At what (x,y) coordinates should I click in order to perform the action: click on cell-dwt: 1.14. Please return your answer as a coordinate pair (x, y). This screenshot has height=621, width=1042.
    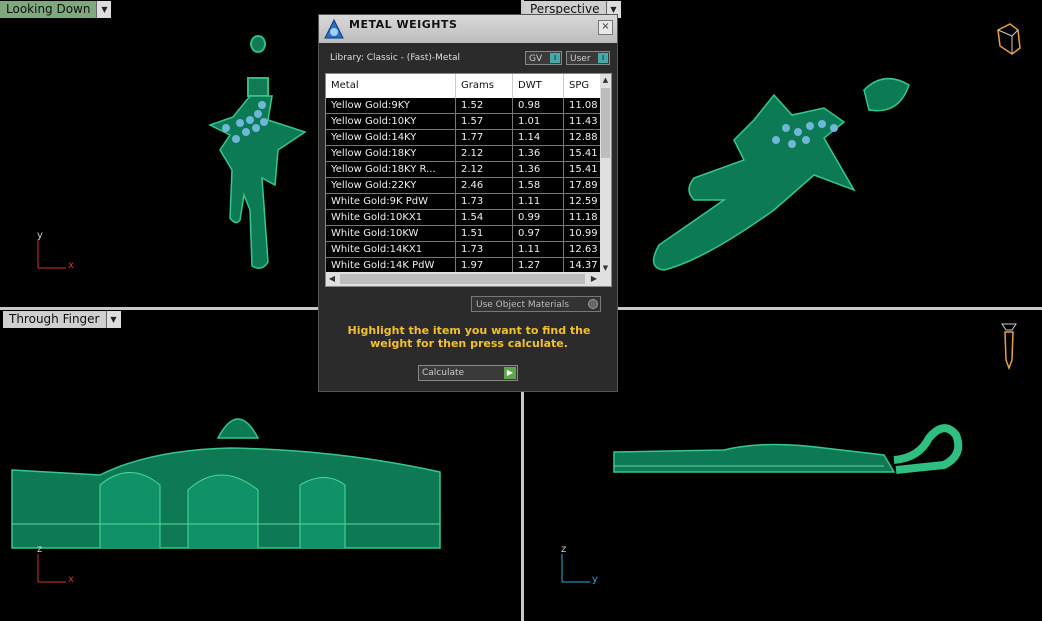
    Looking at the image, I should click on (538, 137).